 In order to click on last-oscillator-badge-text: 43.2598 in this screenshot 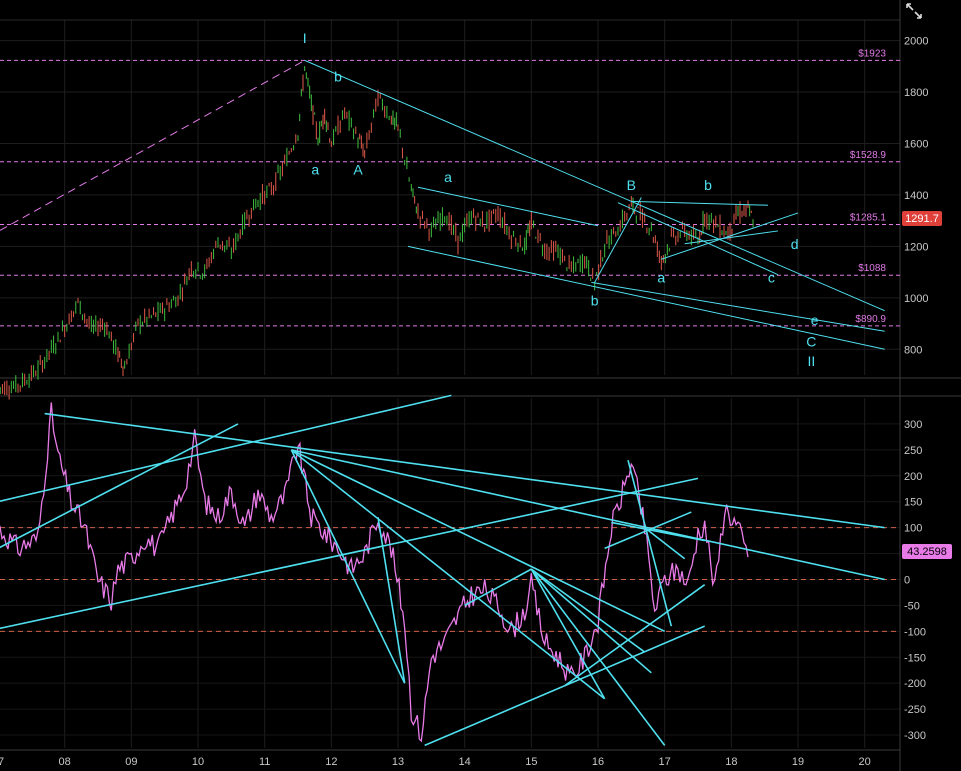, I will do `click(927, 552)`.